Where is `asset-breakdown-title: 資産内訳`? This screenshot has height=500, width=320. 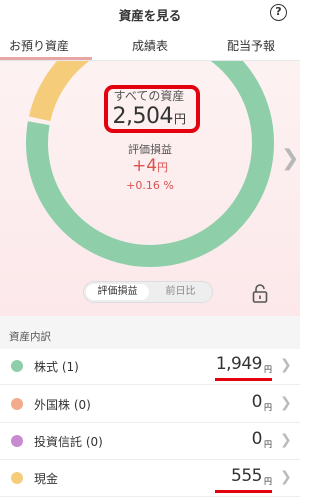
asset-breakdown-title: 資産内訳 is located at coordinates (30, 337).